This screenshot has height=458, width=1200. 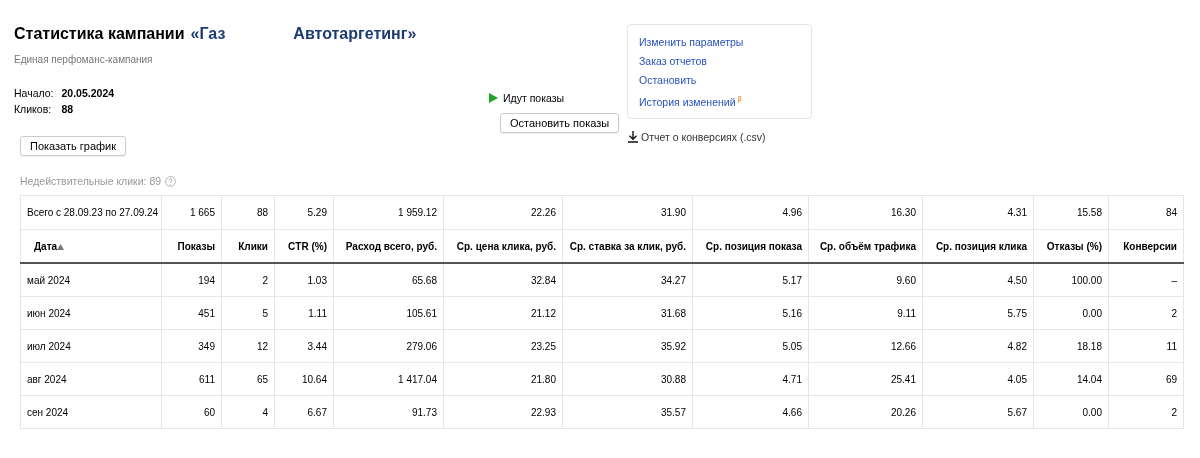 I want to click on total-cell: 84, so click(x=1146, y=212).